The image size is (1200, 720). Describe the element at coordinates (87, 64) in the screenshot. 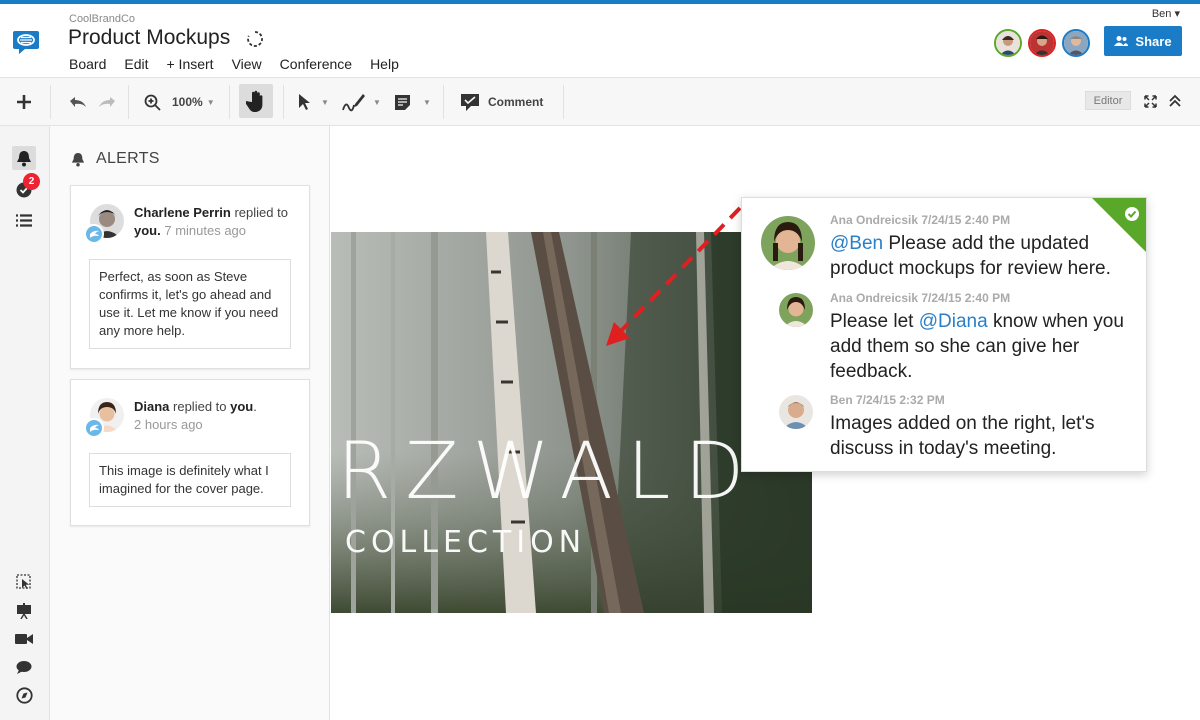

I see `menu-board: Board` at that location.